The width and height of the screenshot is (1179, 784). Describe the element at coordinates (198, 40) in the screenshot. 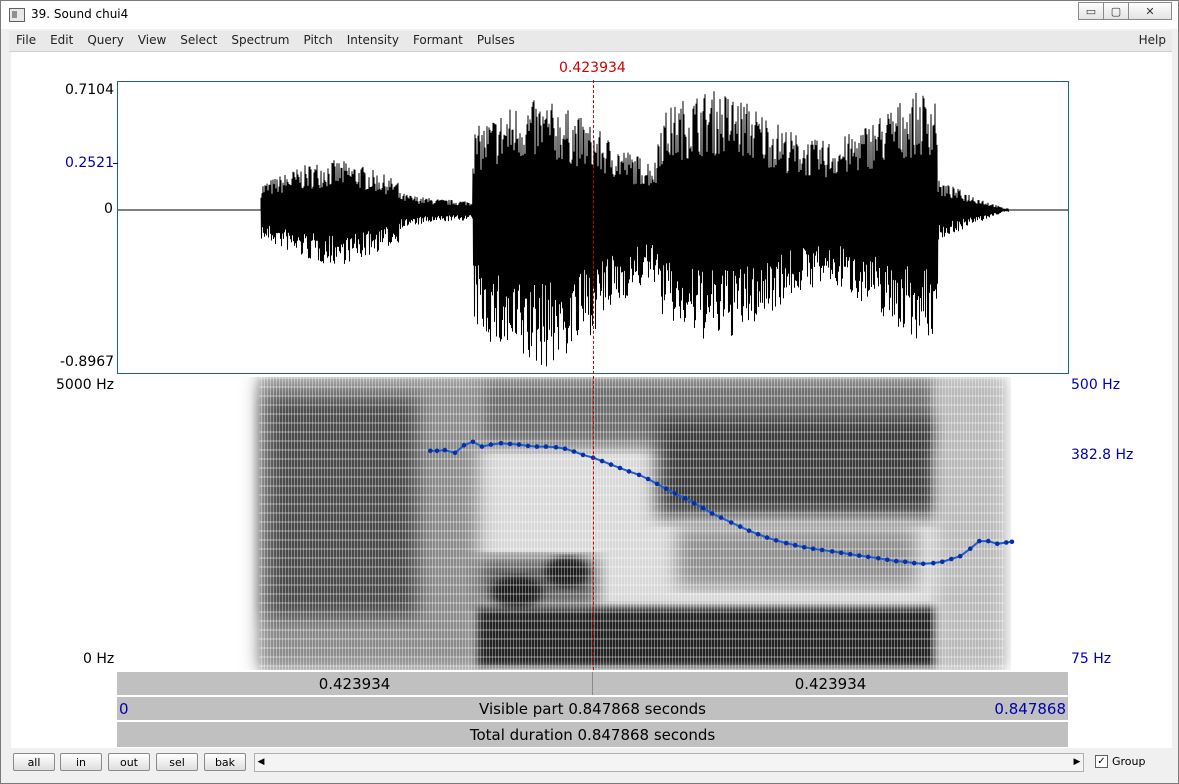

I see `menu-select: Select` at that location.